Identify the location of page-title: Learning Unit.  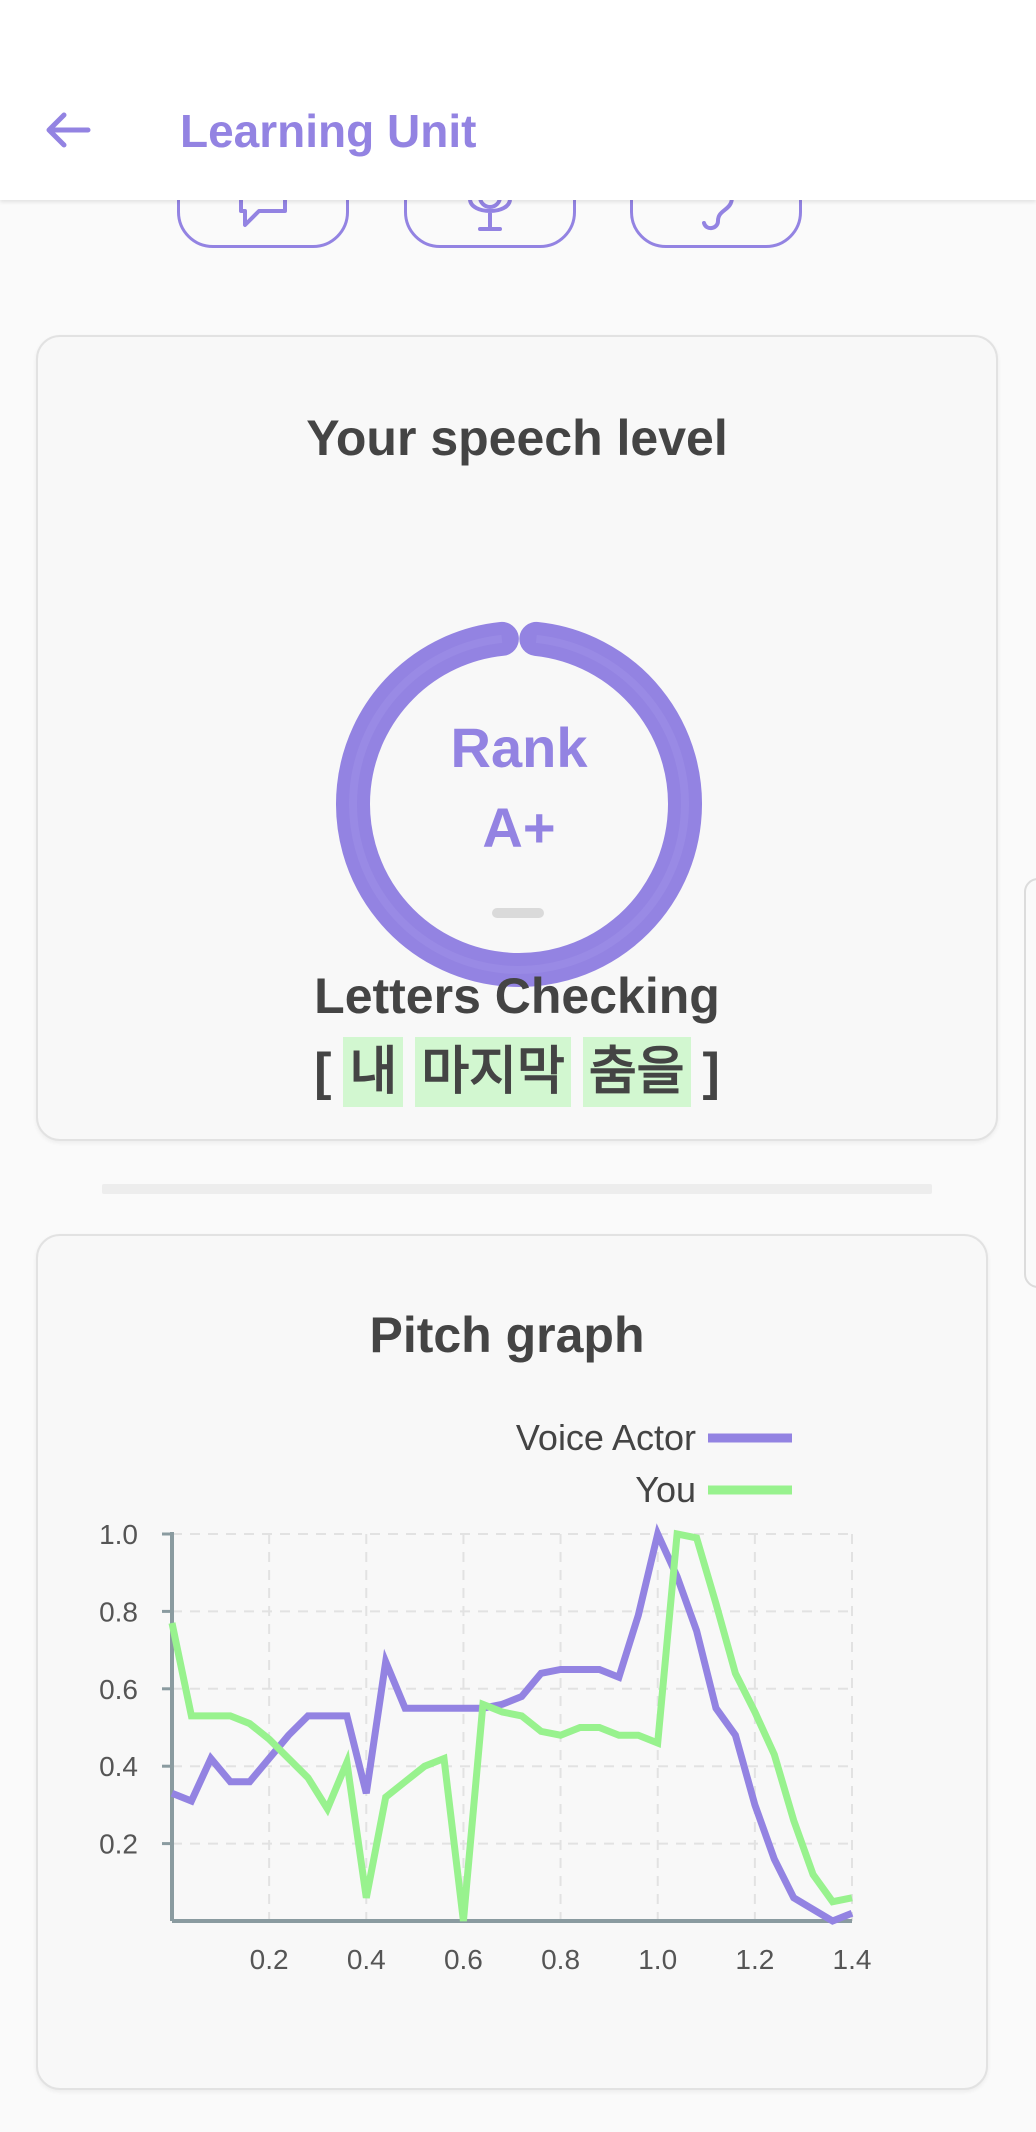
(328, 131).